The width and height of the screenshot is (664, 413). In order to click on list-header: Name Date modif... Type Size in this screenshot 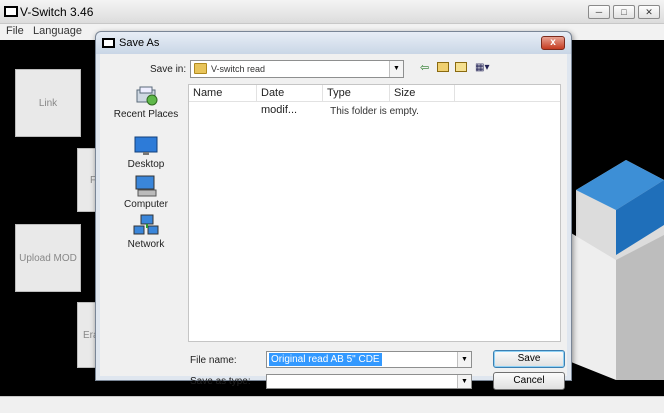, I will do `click(374, 100)`.